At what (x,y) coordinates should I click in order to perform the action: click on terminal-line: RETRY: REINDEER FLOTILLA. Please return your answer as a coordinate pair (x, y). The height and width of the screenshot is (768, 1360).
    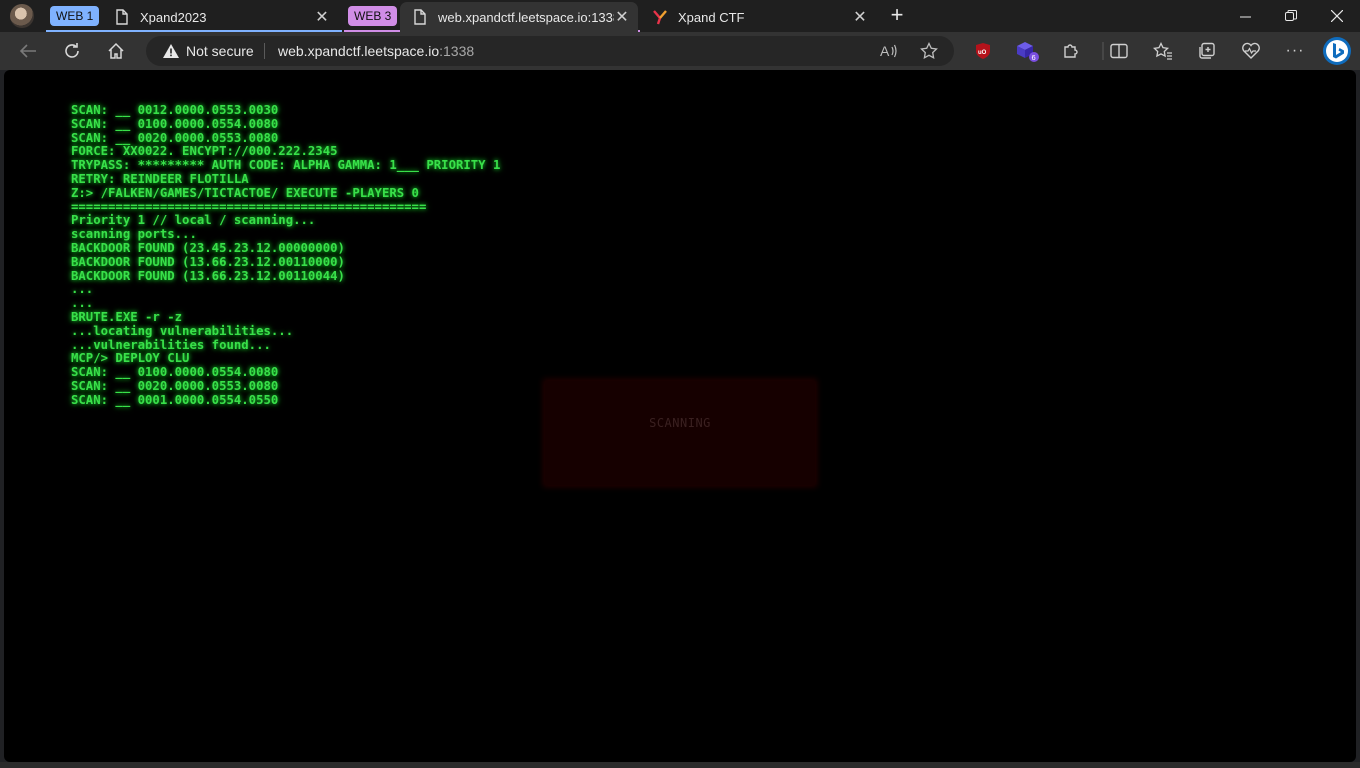
    Looking at the image, I should click on (160, 178).